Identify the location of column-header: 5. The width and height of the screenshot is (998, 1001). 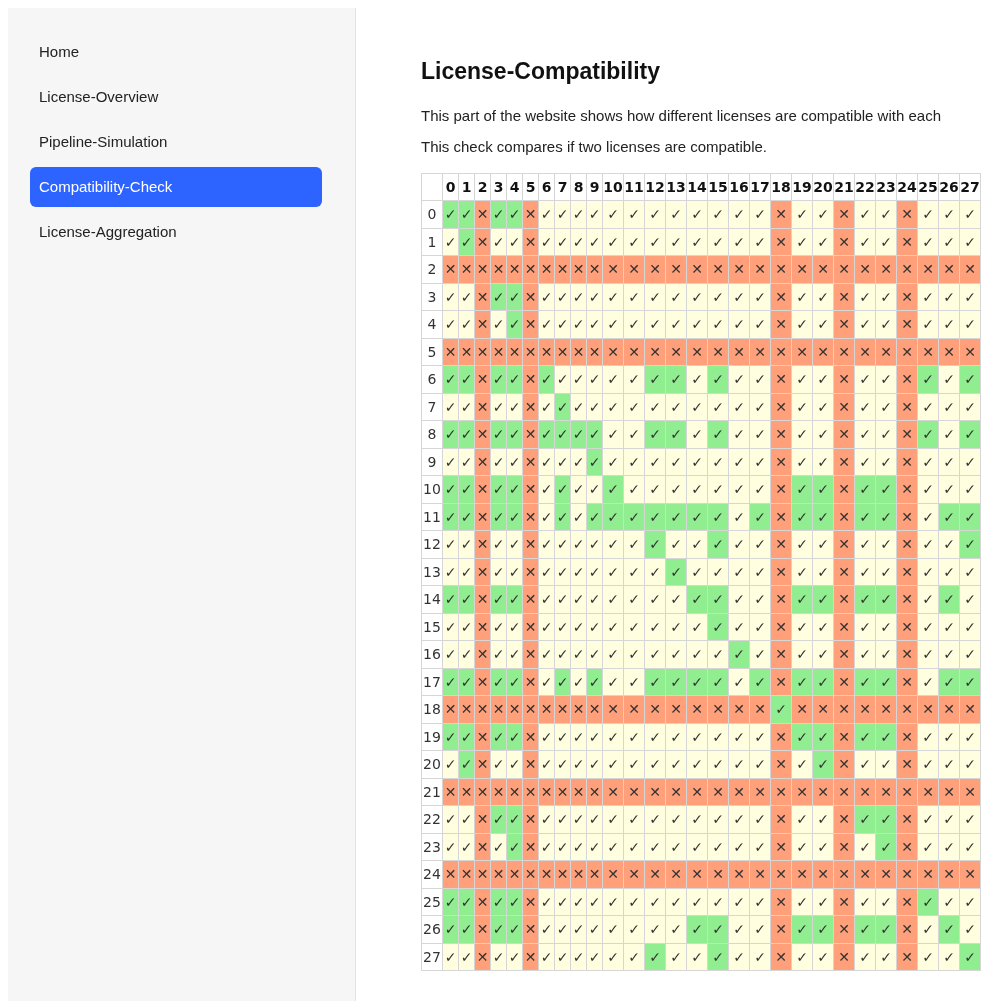
(530, 187).